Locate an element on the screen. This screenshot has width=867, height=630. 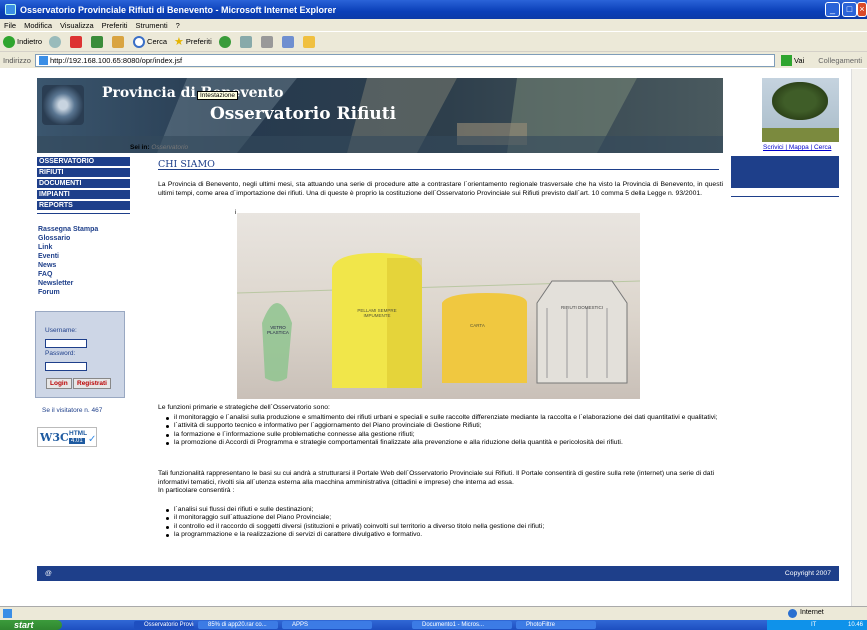
mail-icon is located at coordinates (245, 41).